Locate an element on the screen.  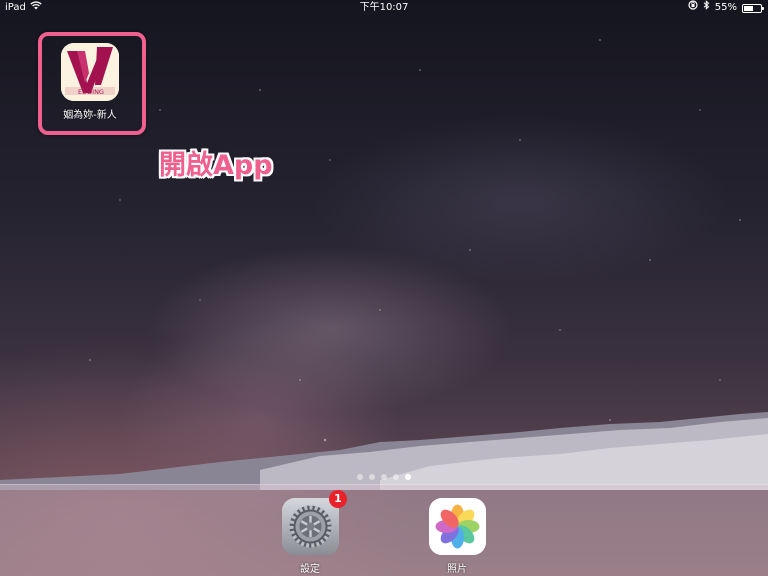
status-right: 55% is located at coordinates (726, 8).